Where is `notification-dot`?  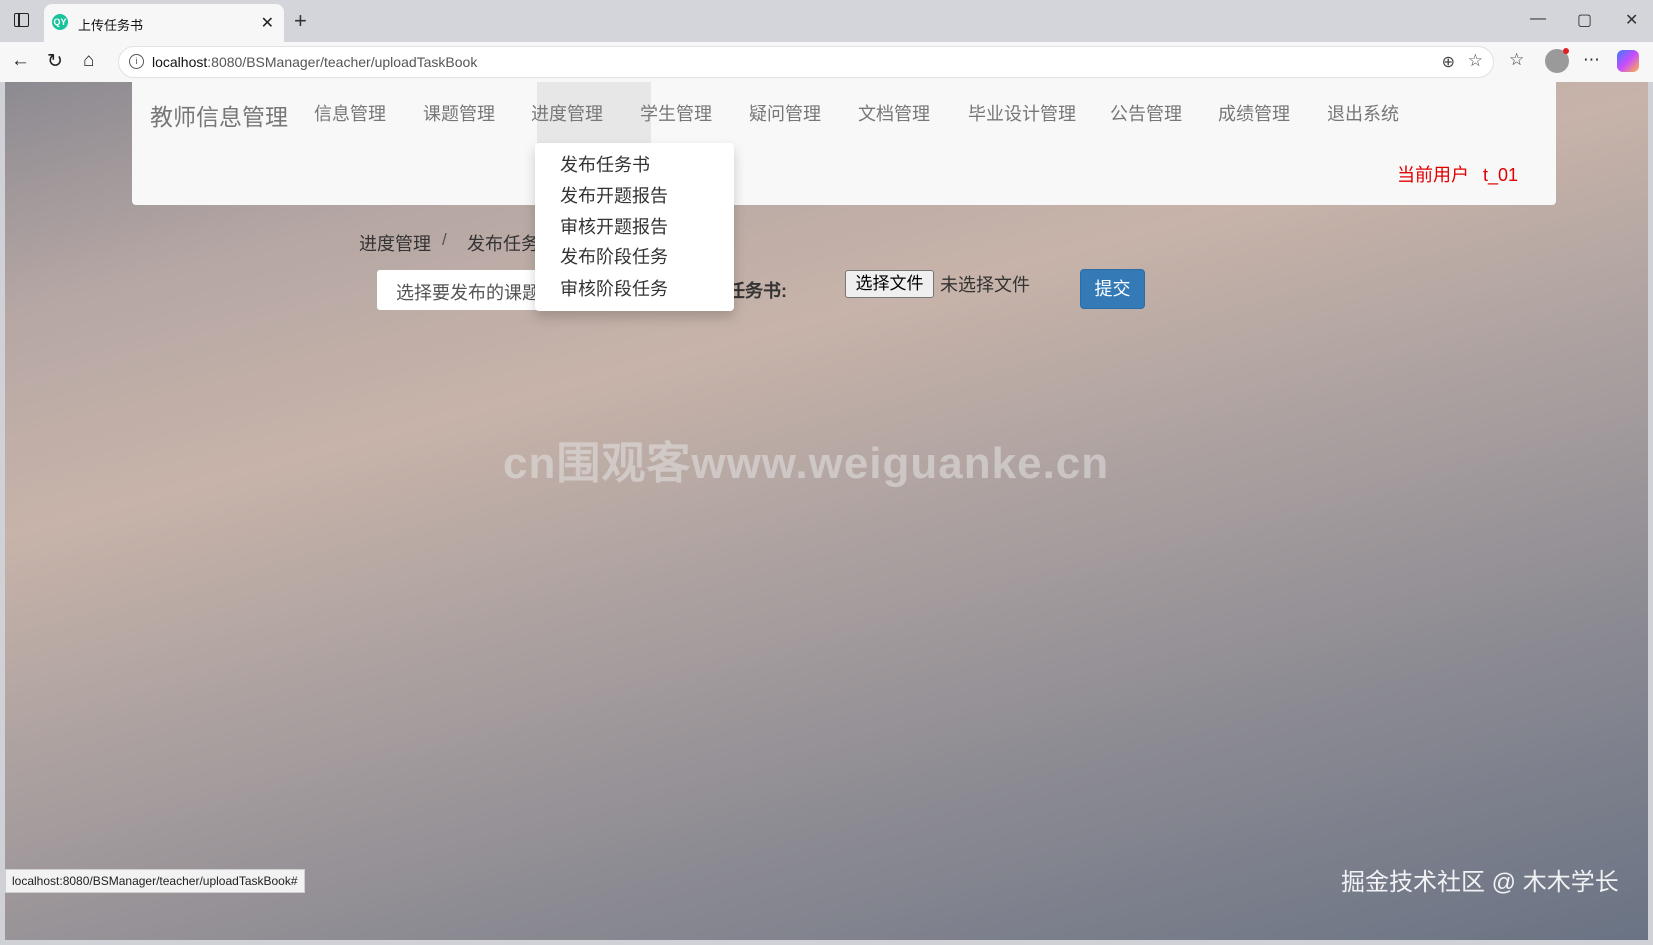 notification-dot is located at coordinates (1566, 51).